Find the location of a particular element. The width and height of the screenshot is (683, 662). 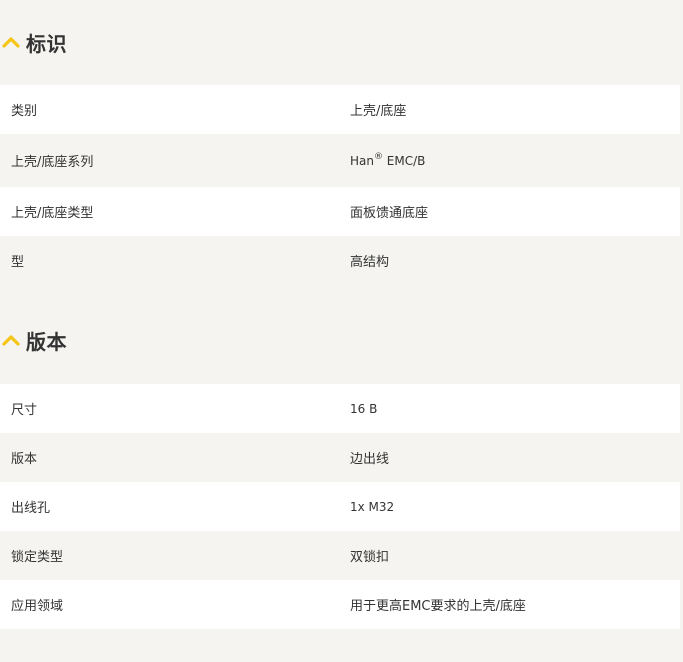

table-row: 上壳/底座系列 Han® EMC/B is located at coordinates (340, 160).